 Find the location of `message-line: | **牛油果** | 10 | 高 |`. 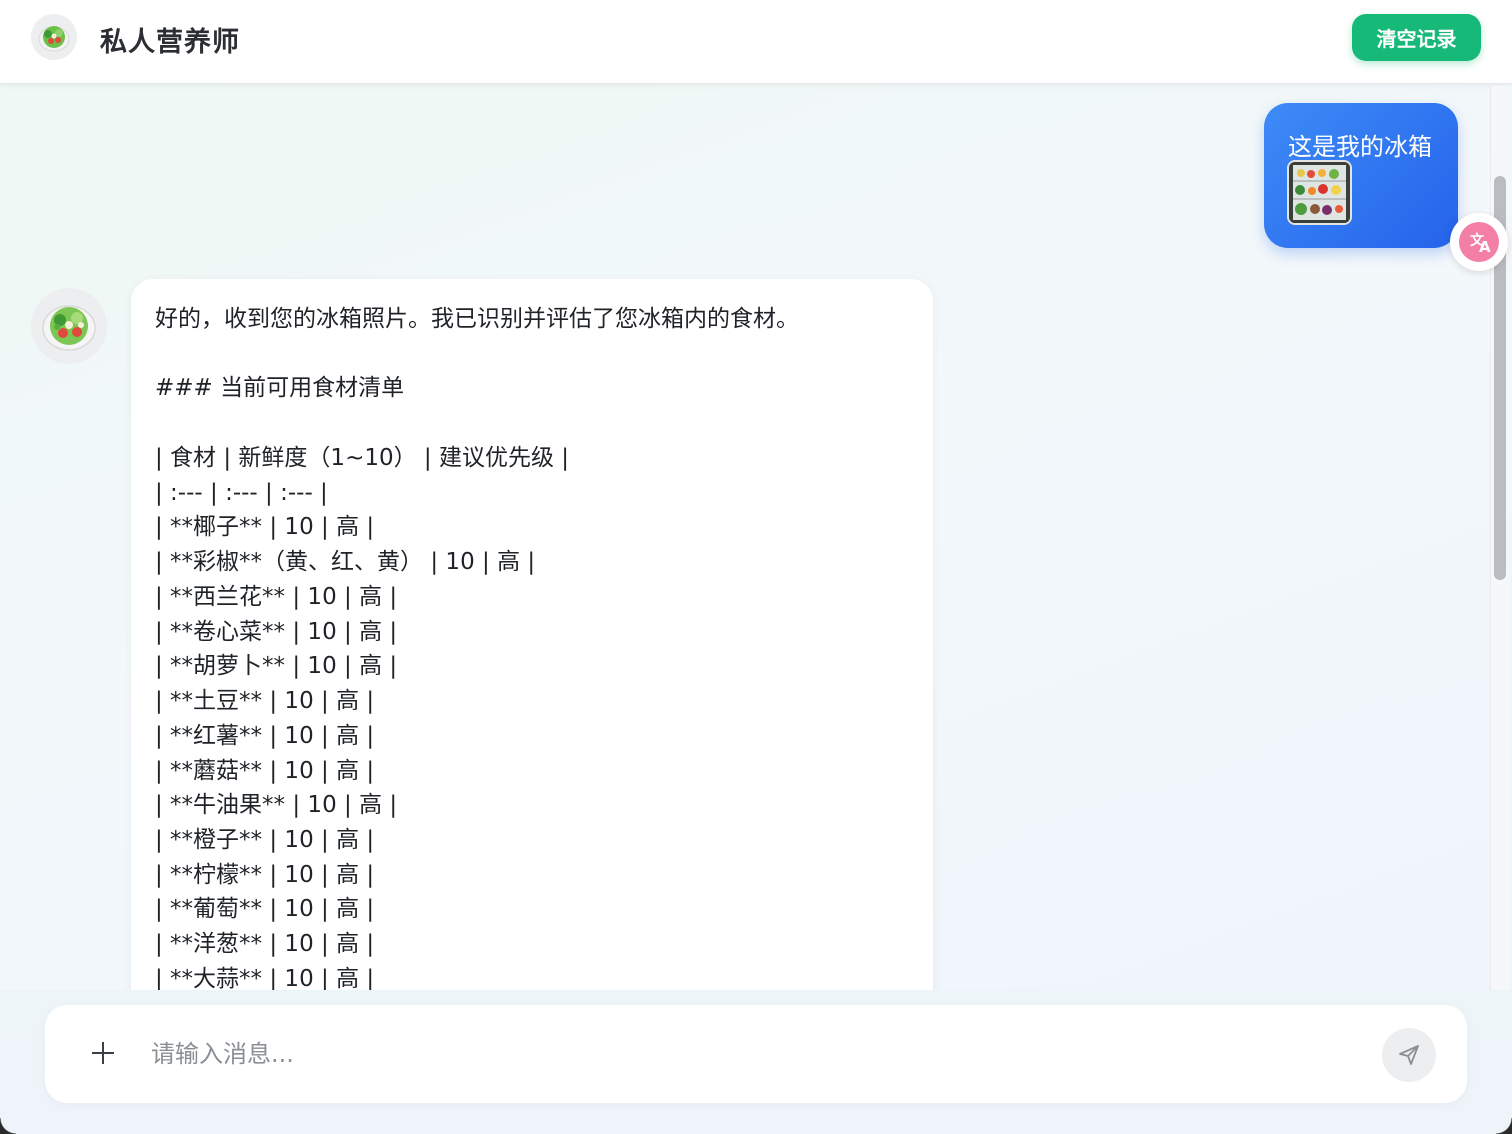

message-line: | **牛油果** | 10 | 高 | is located at coordinates (276, 805).